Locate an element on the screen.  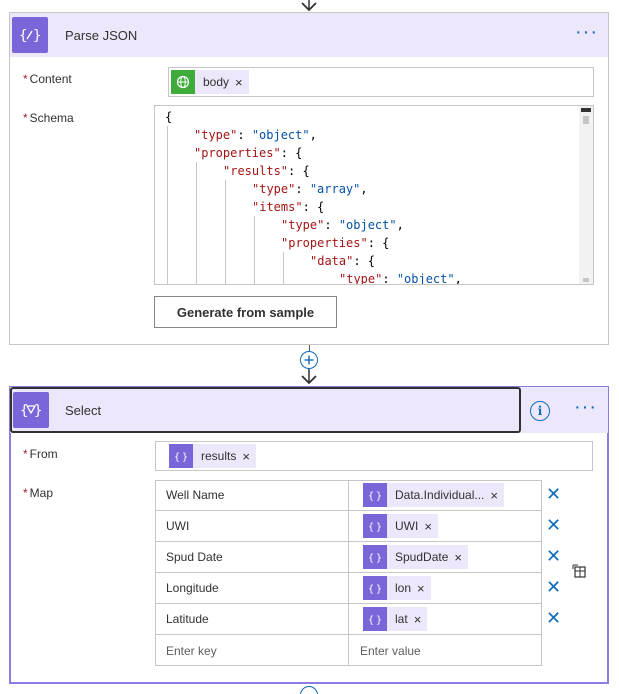
map-value-cell: {} Data.Individual... × is located at coordinates (445, 495).